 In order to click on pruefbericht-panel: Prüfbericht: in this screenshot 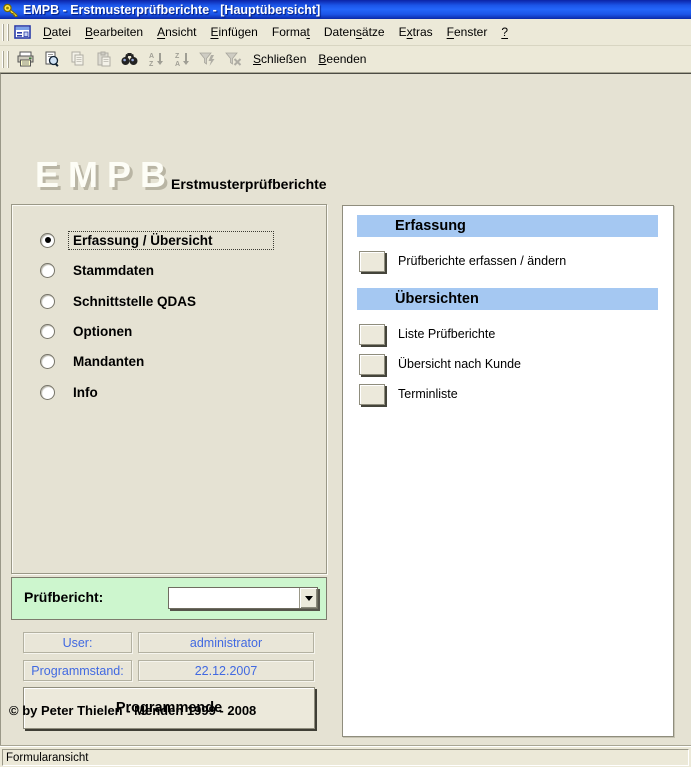, I will do `click(169, 598)`.